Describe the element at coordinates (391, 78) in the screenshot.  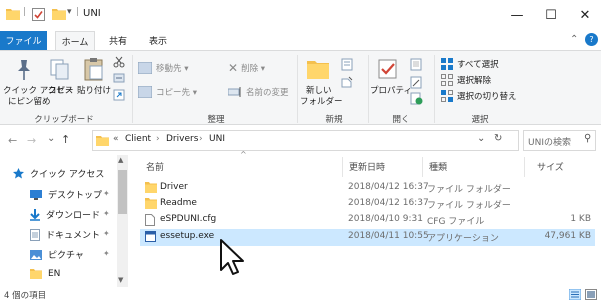
I see `properties-button: プロパティ` at that location.